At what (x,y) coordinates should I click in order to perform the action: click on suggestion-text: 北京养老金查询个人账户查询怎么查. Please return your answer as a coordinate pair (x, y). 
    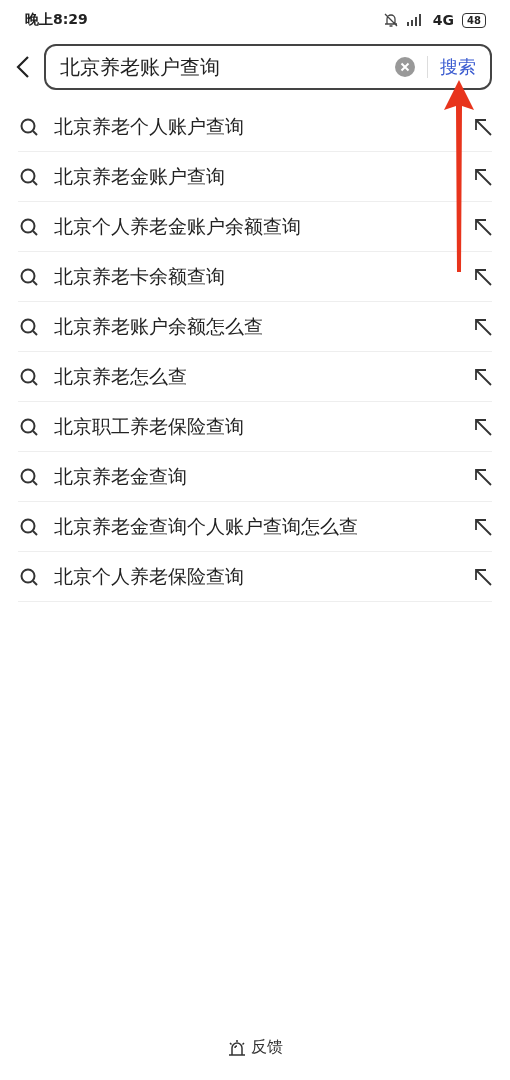
    Looking at the image, I should click on (256, 526).